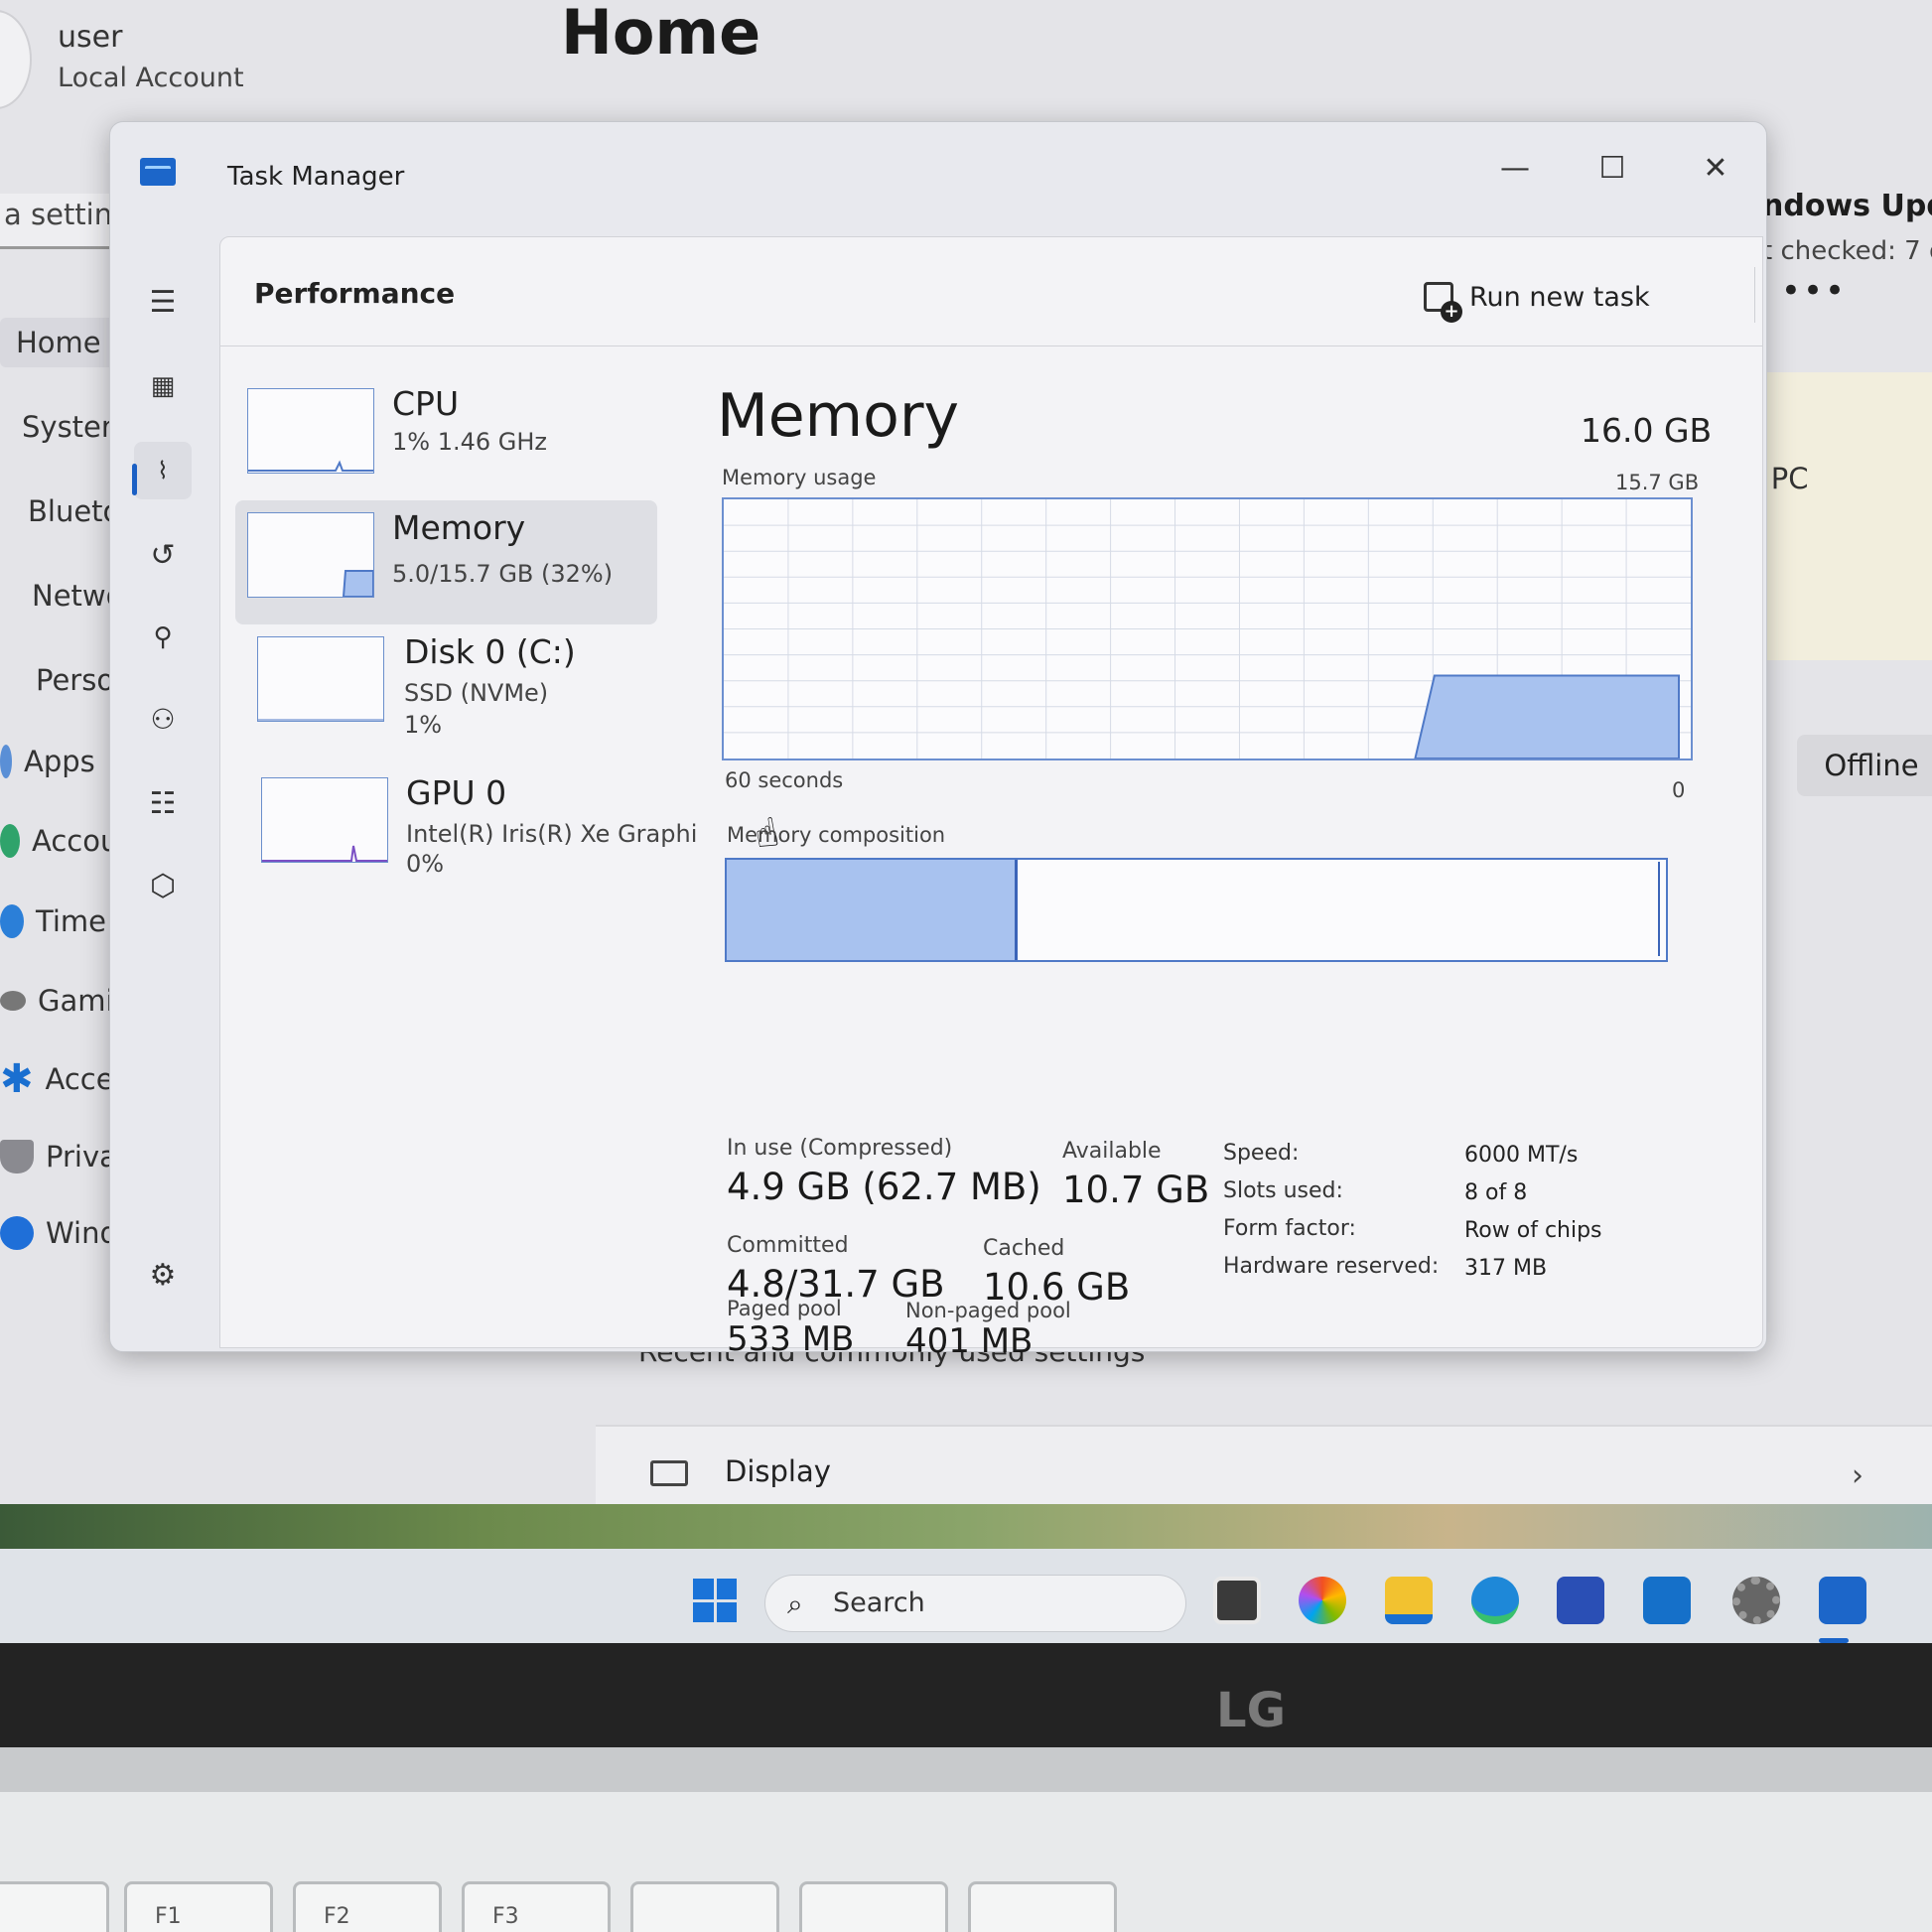  Describe the element at coordinates (163, 470) in the screenshot. I see `performance-icon: ⌇` at that location.